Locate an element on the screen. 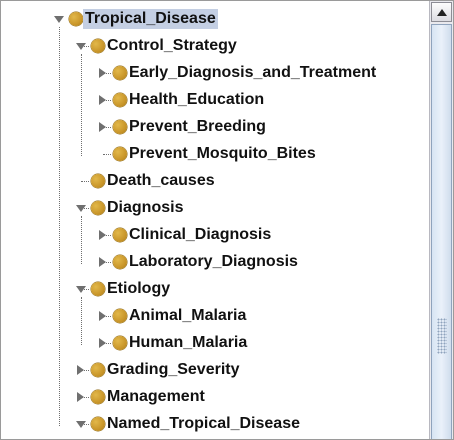 Image resolution: width=454 pixels, height=440 pixels. tree-node-label: Control_Strategy is located at coordinates (172, 46).